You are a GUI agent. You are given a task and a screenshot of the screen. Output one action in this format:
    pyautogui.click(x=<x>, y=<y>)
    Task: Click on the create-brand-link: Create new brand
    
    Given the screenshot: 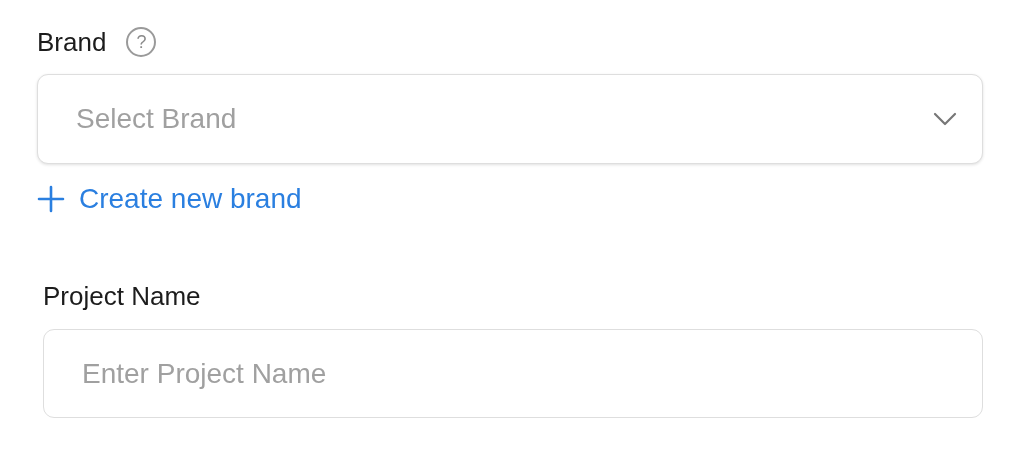 What is the action you would take?
    pyautogui.click(x=190, y=199)
    